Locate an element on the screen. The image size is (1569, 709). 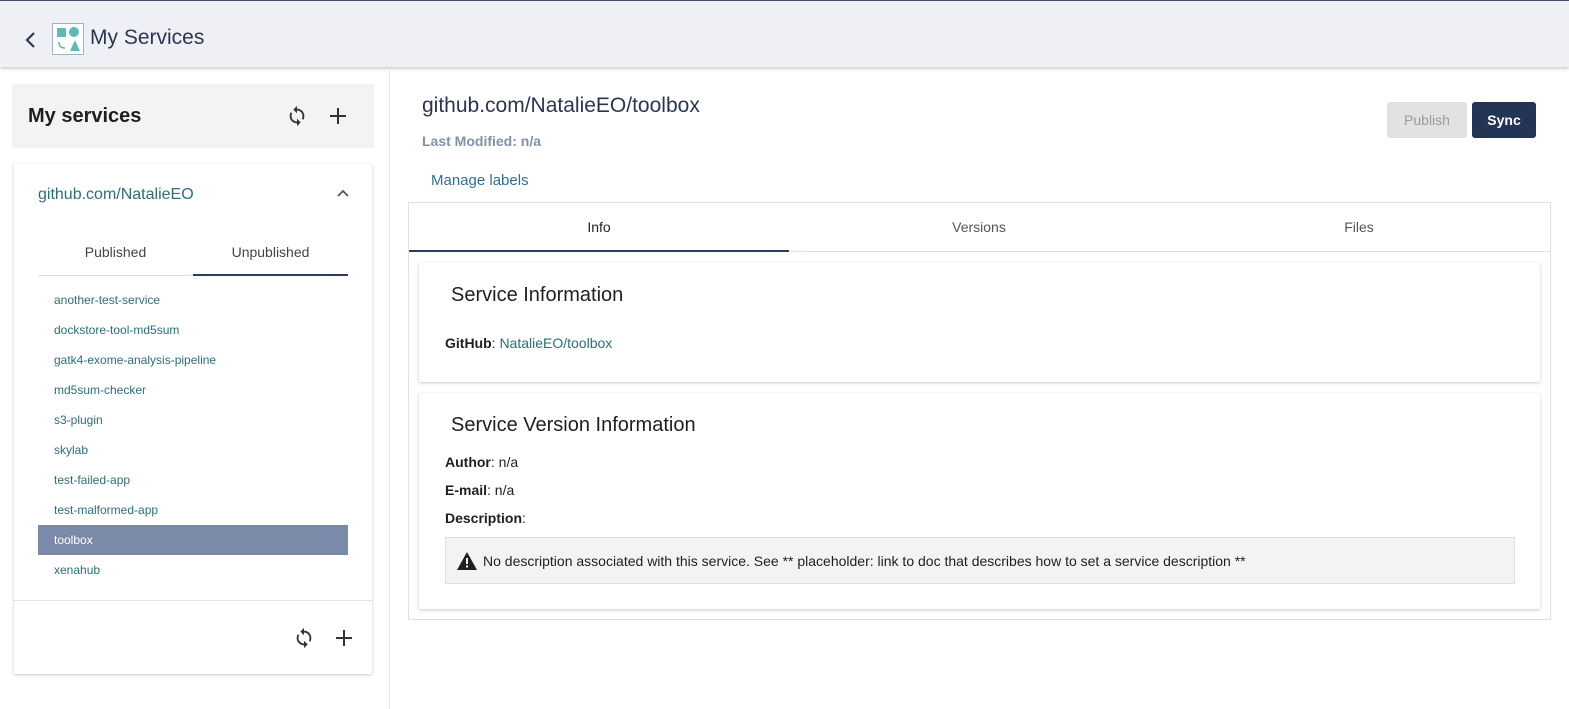
published-tabs: Published Unpublished is located at coordinates (193, 253).